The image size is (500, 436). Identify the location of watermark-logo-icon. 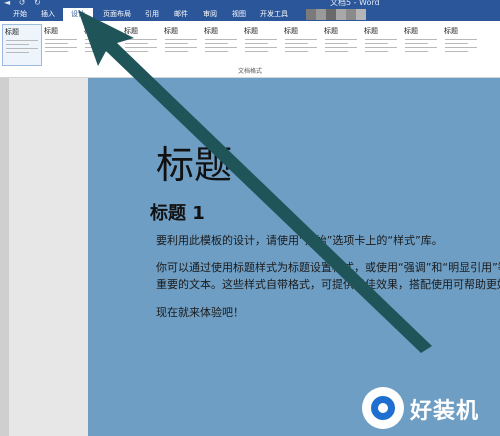
(383, 408).